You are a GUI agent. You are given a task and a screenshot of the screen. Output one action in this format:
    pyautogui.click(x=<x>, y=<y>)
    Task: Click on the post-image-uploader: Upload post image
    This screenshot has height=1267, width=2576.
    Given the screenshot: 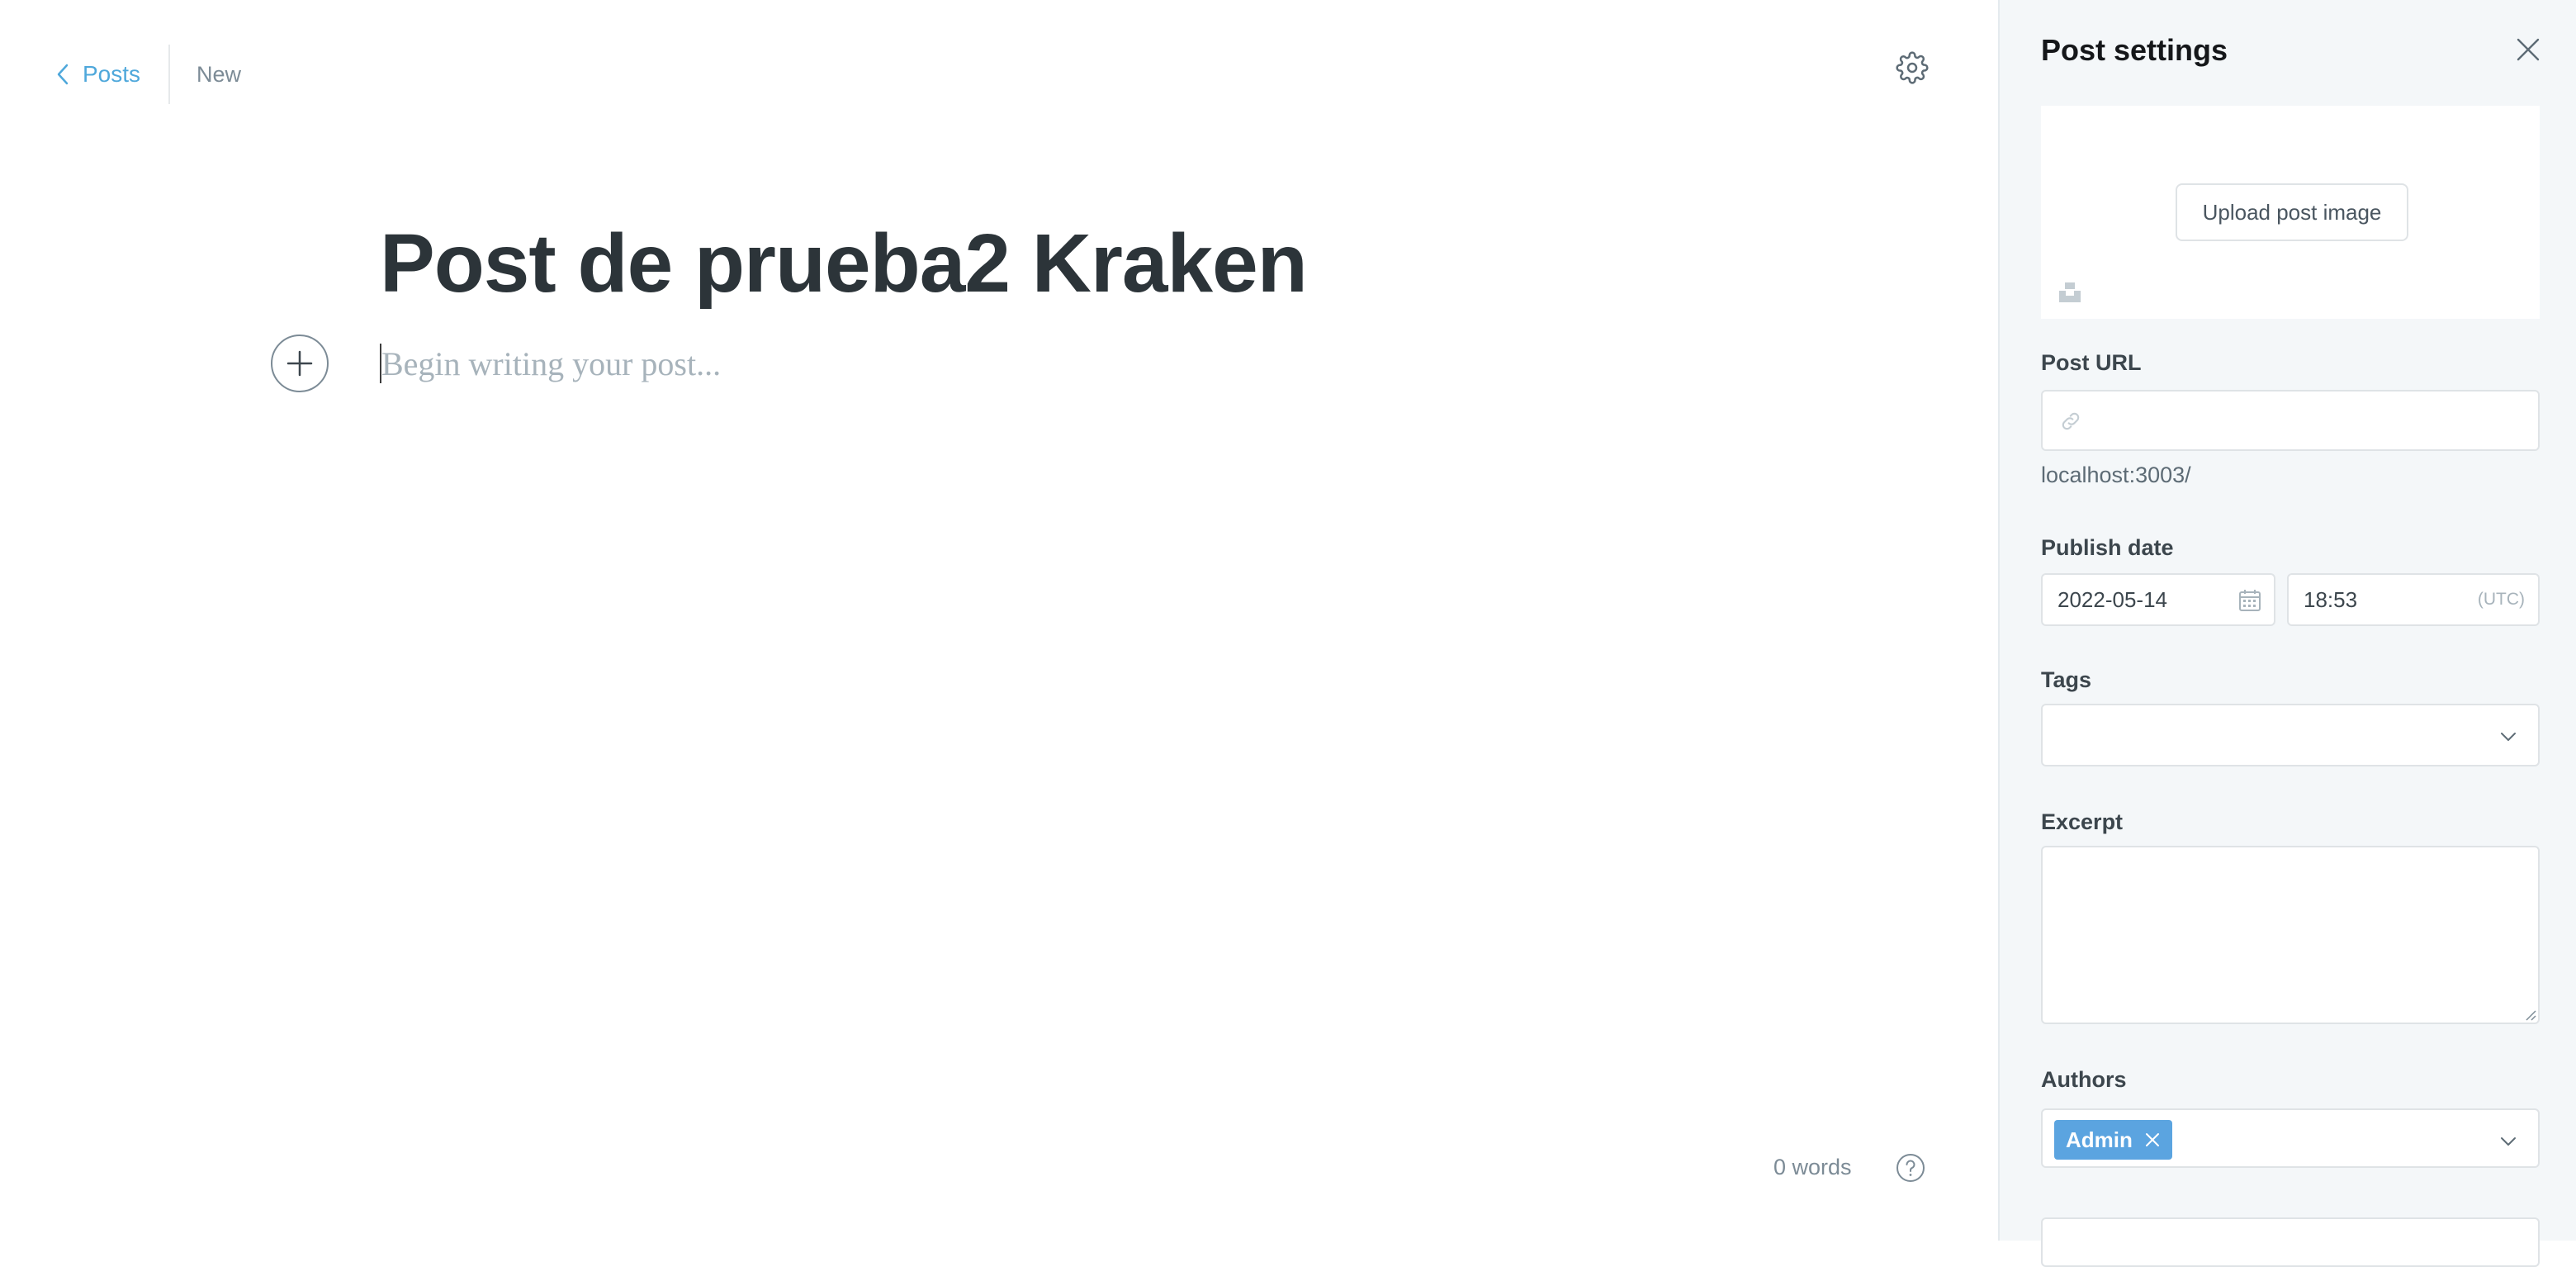 What is the action you would take?
    pyautogui.click(x=2290, y=213)
    